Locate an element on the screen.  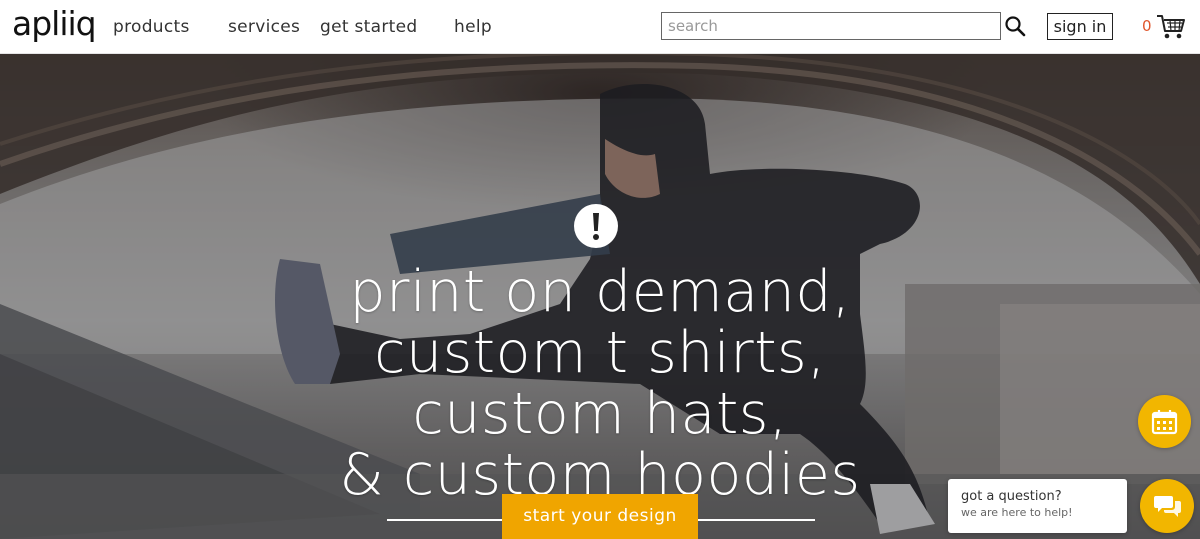
cta-divider-right is located at coordinates (755, 520).